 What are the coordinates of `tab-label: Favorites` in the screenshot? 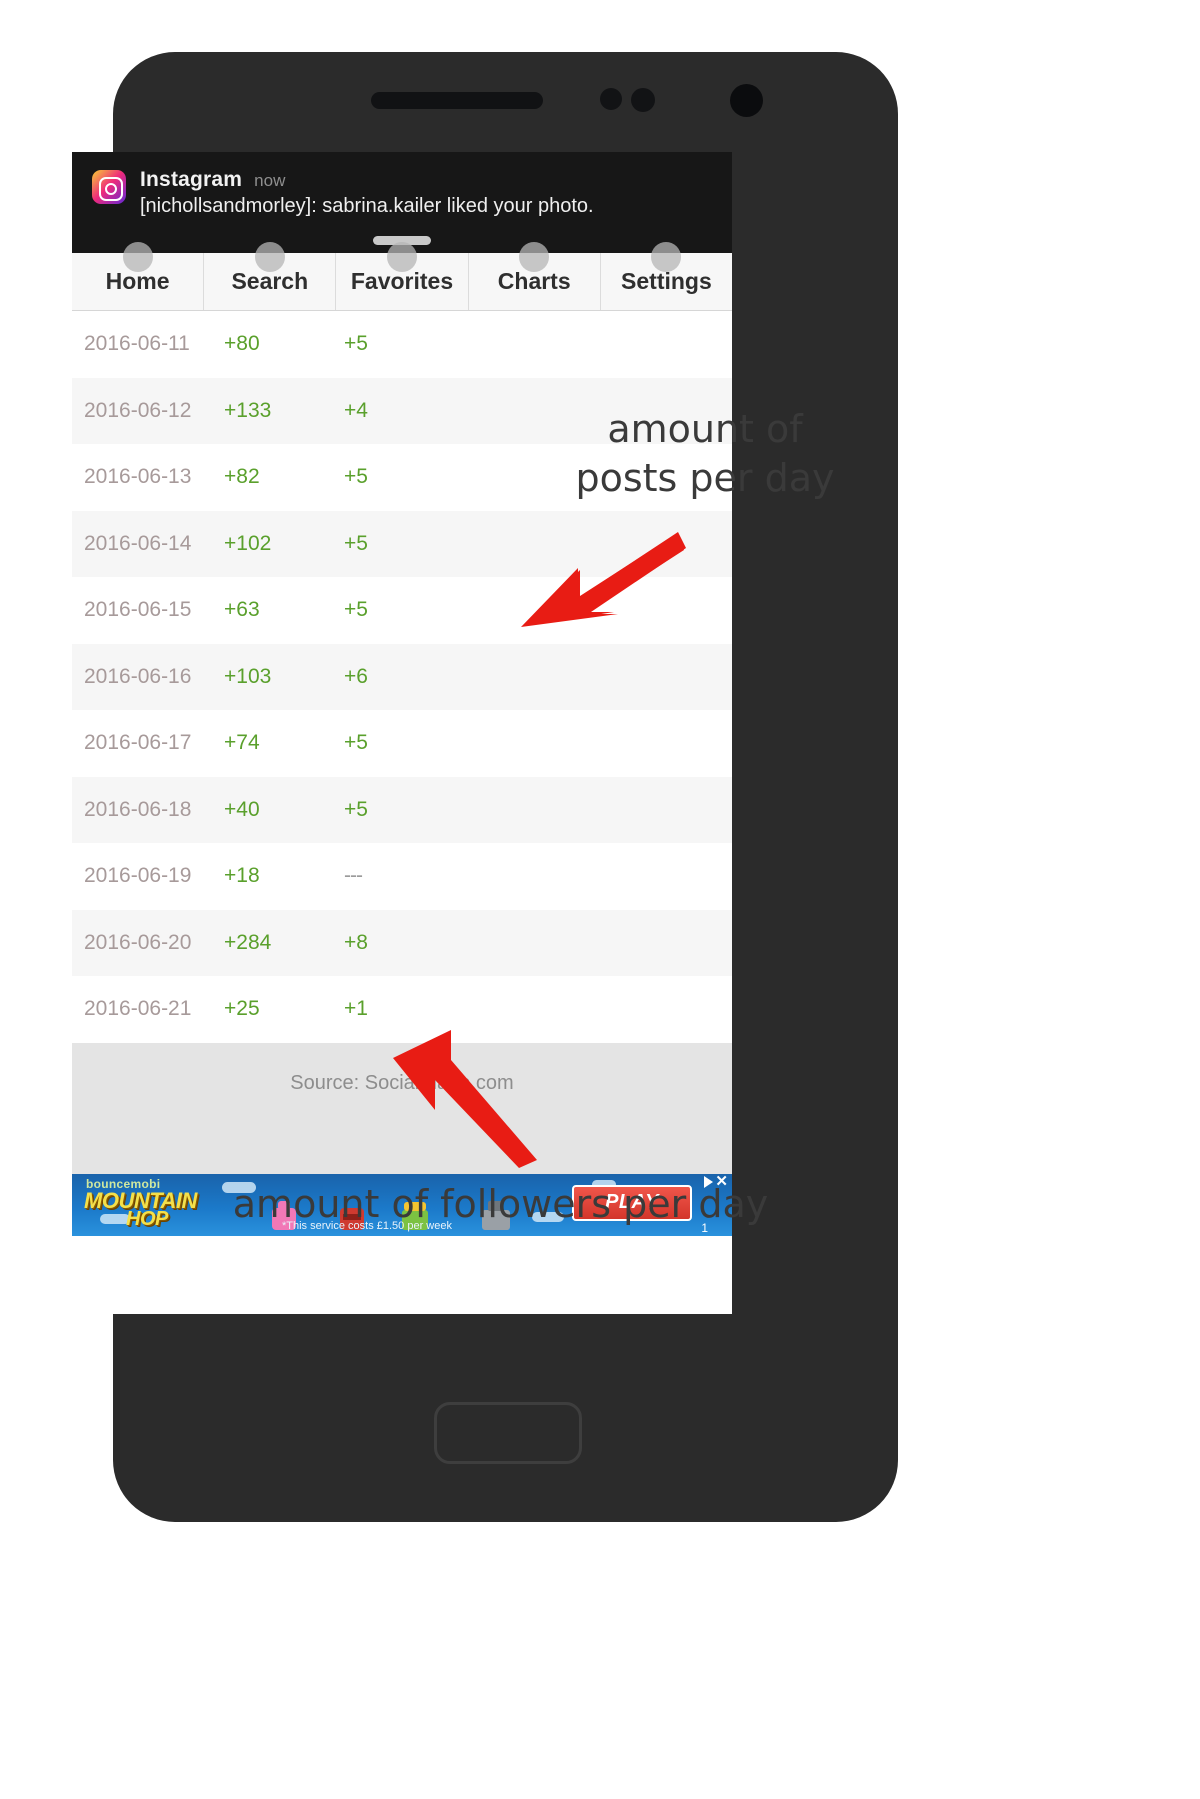 It's located at (402, 281).